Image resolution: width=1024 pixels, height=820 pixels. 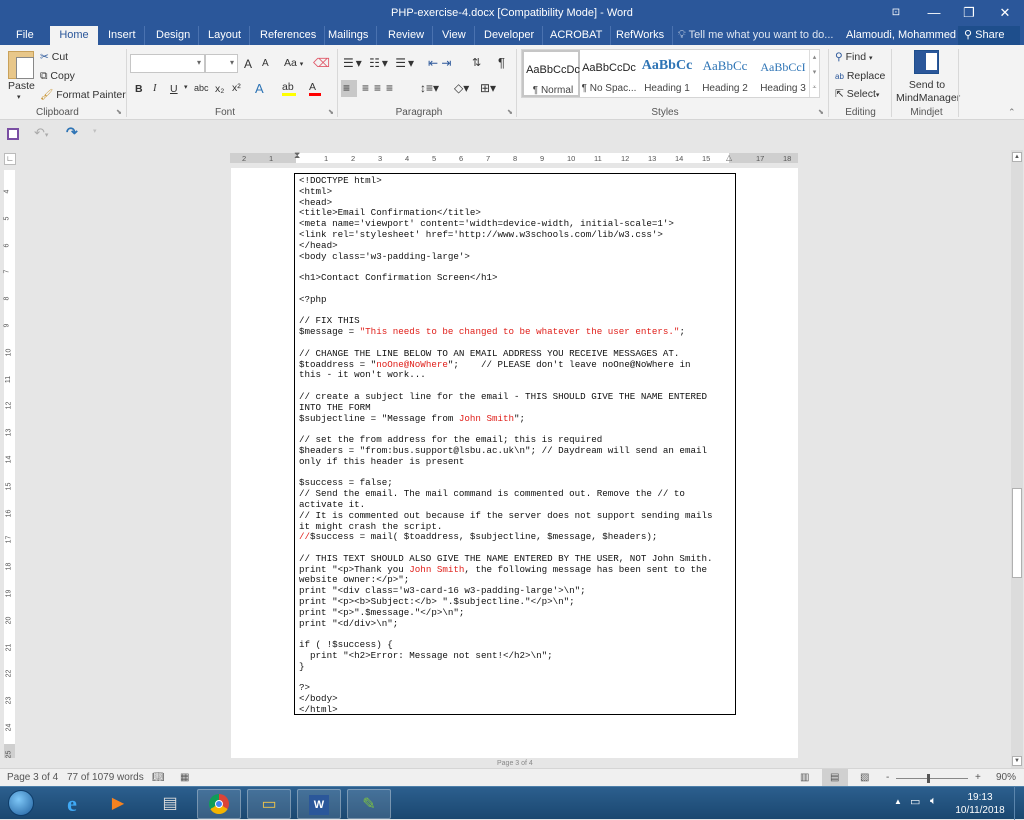 What do you see at coordinates (221, 63) in the screenshot?
I see `font-size-combo: ▾` at bounding box center [221, 63].